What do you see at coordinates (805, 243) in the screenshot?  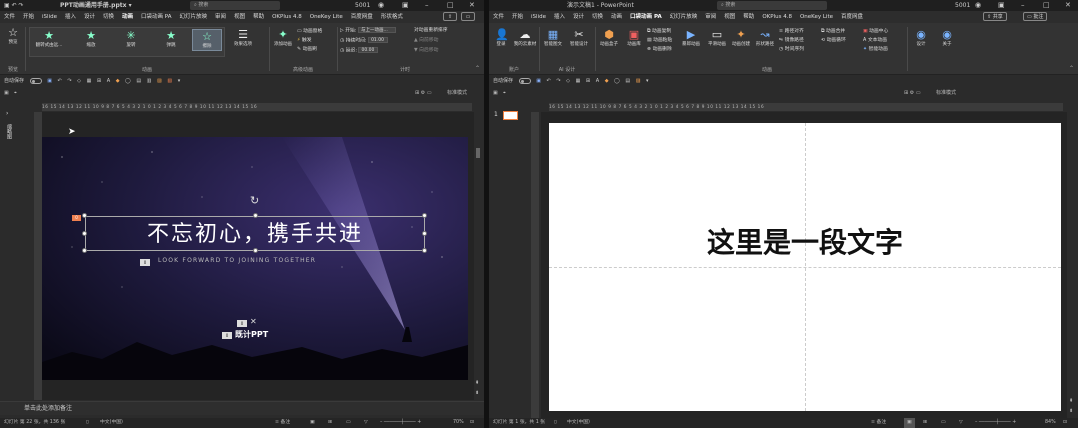 I see `slide-text: 这里是一段文字` at bounding box center [805, 243].